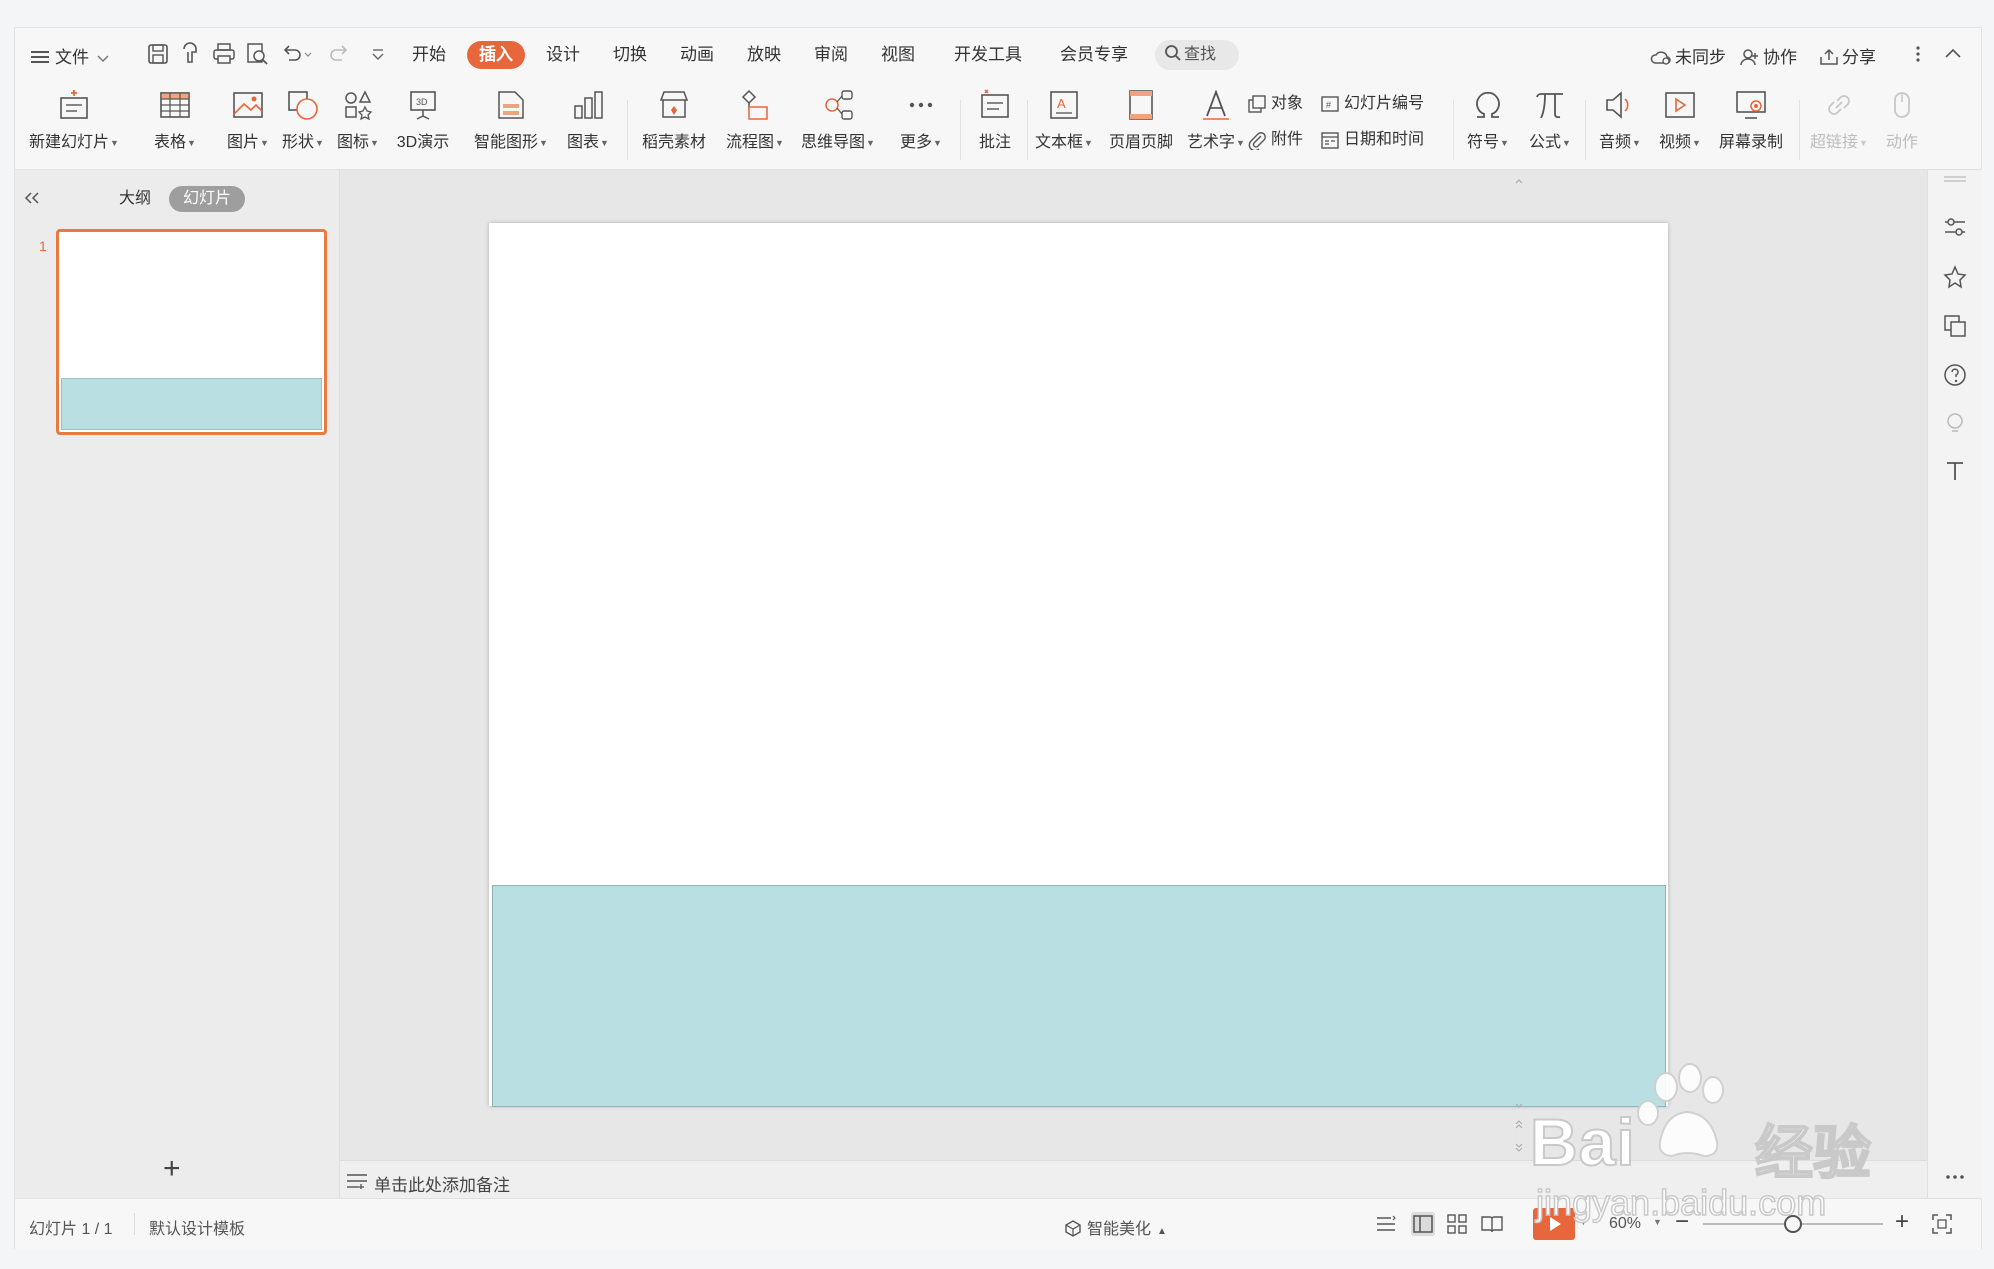 Image resolution: width=1994 pixels, height=1269 pixels. What do you see at coordinates (32, 198) in the screenshot?
I see `collapse-panel-icon` at bounding box center [32, 198].